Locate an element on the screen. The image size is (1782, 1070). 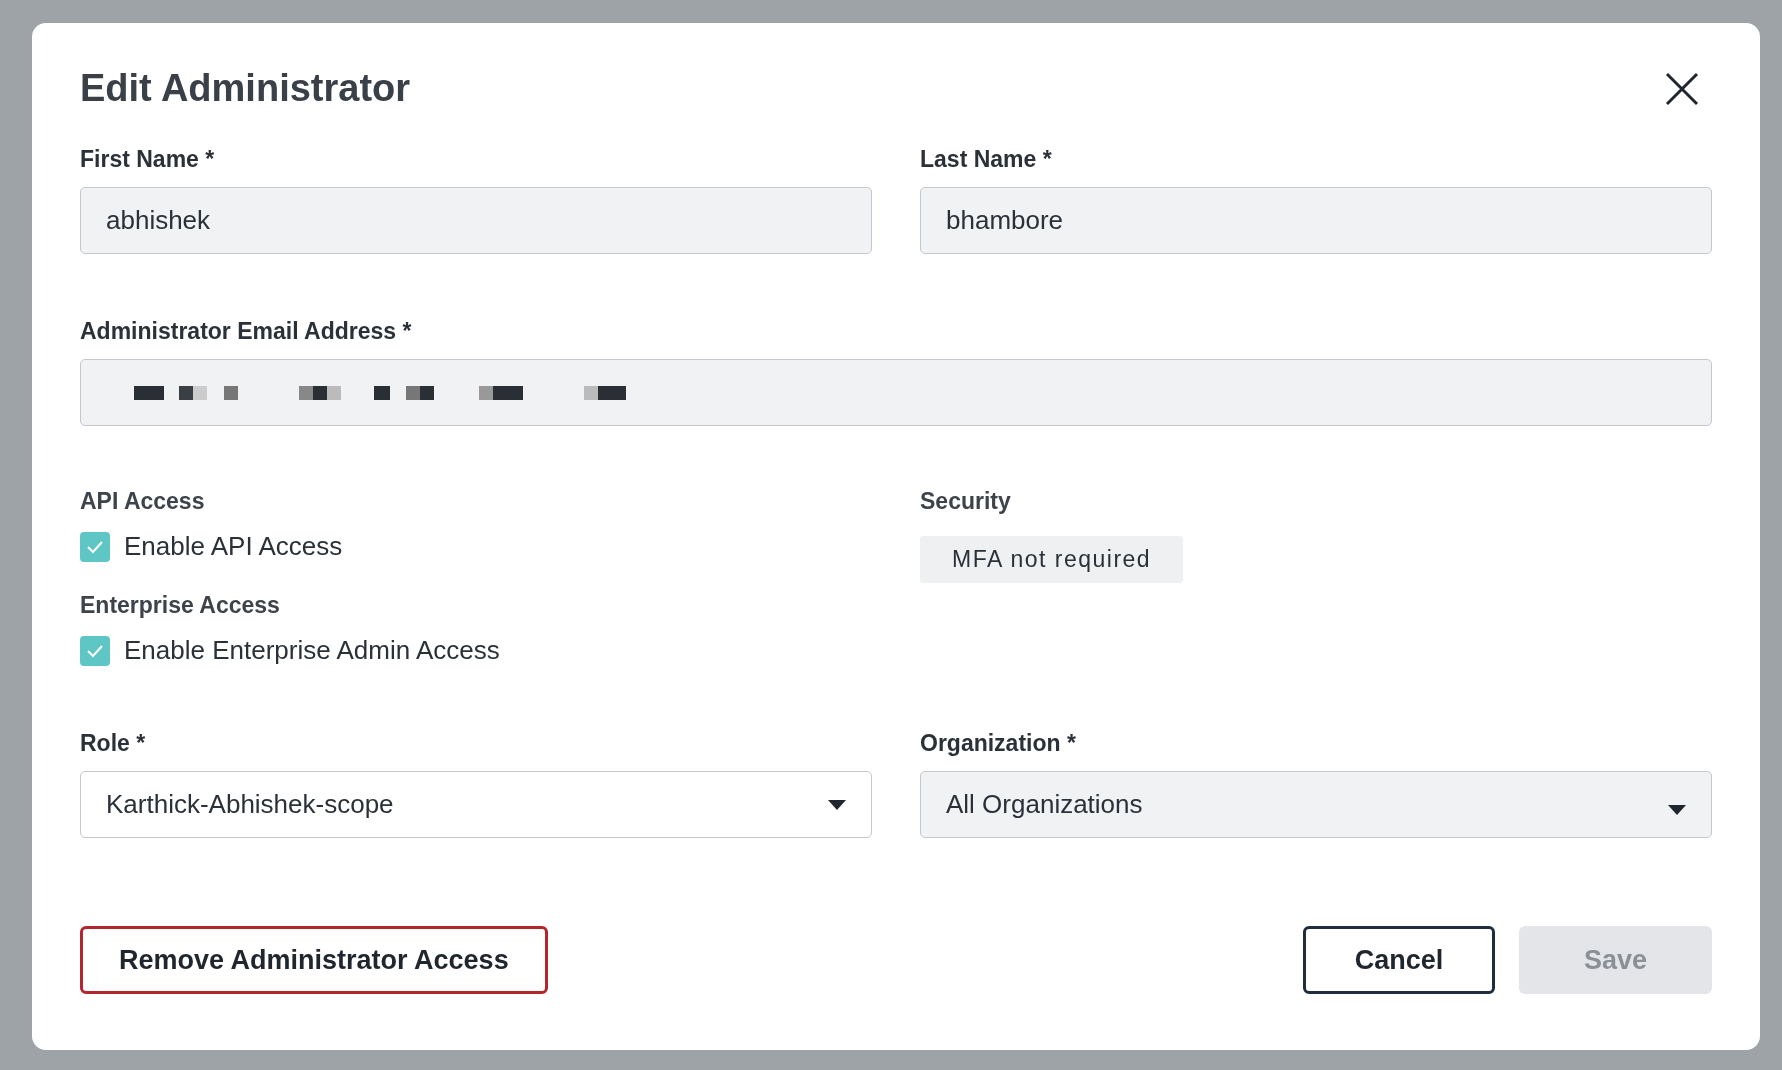
field-label: Organization * is located at coordinates (998, 743).